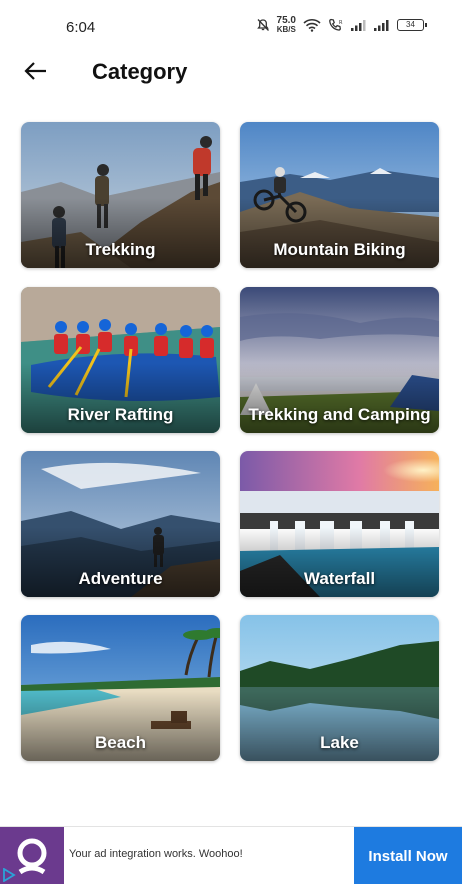 This screenshot has height=884, width=462. Describe the element at coordinates (120, 688) in the screenshot. I see `category-card-beach: Beach` at that location.